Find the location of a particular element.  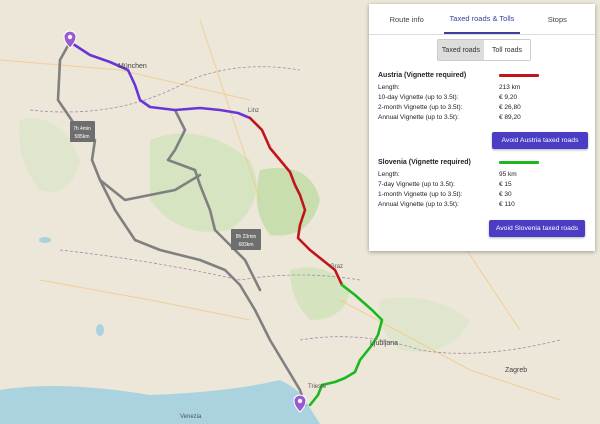

slovenia-annual-value: € 110 is located at coordinates (507, 204).